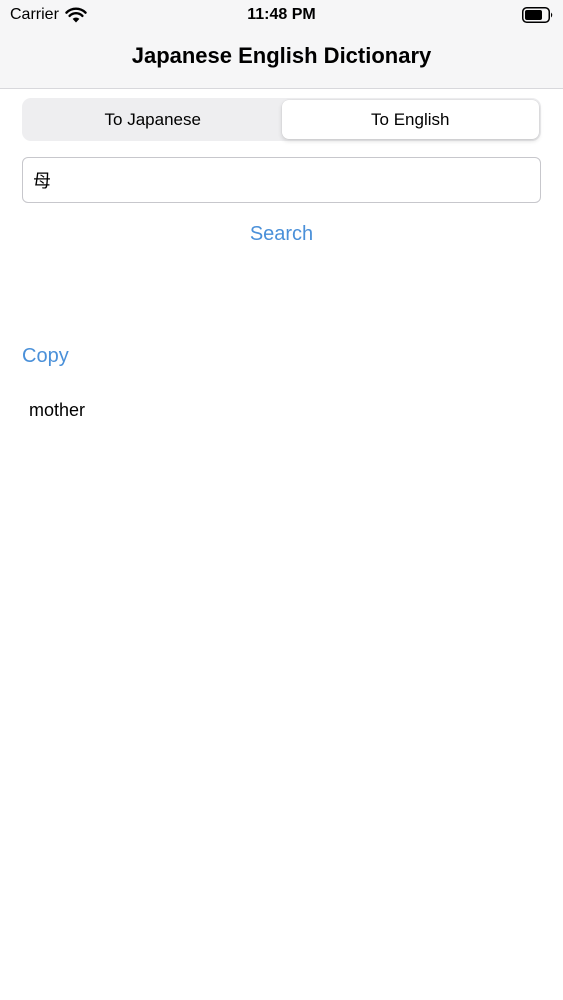 The height and width of the screenshot is (1000, 563). Describe the element at coordinates (537, 15) in the screenshot. I see `battery-icon` at that location.